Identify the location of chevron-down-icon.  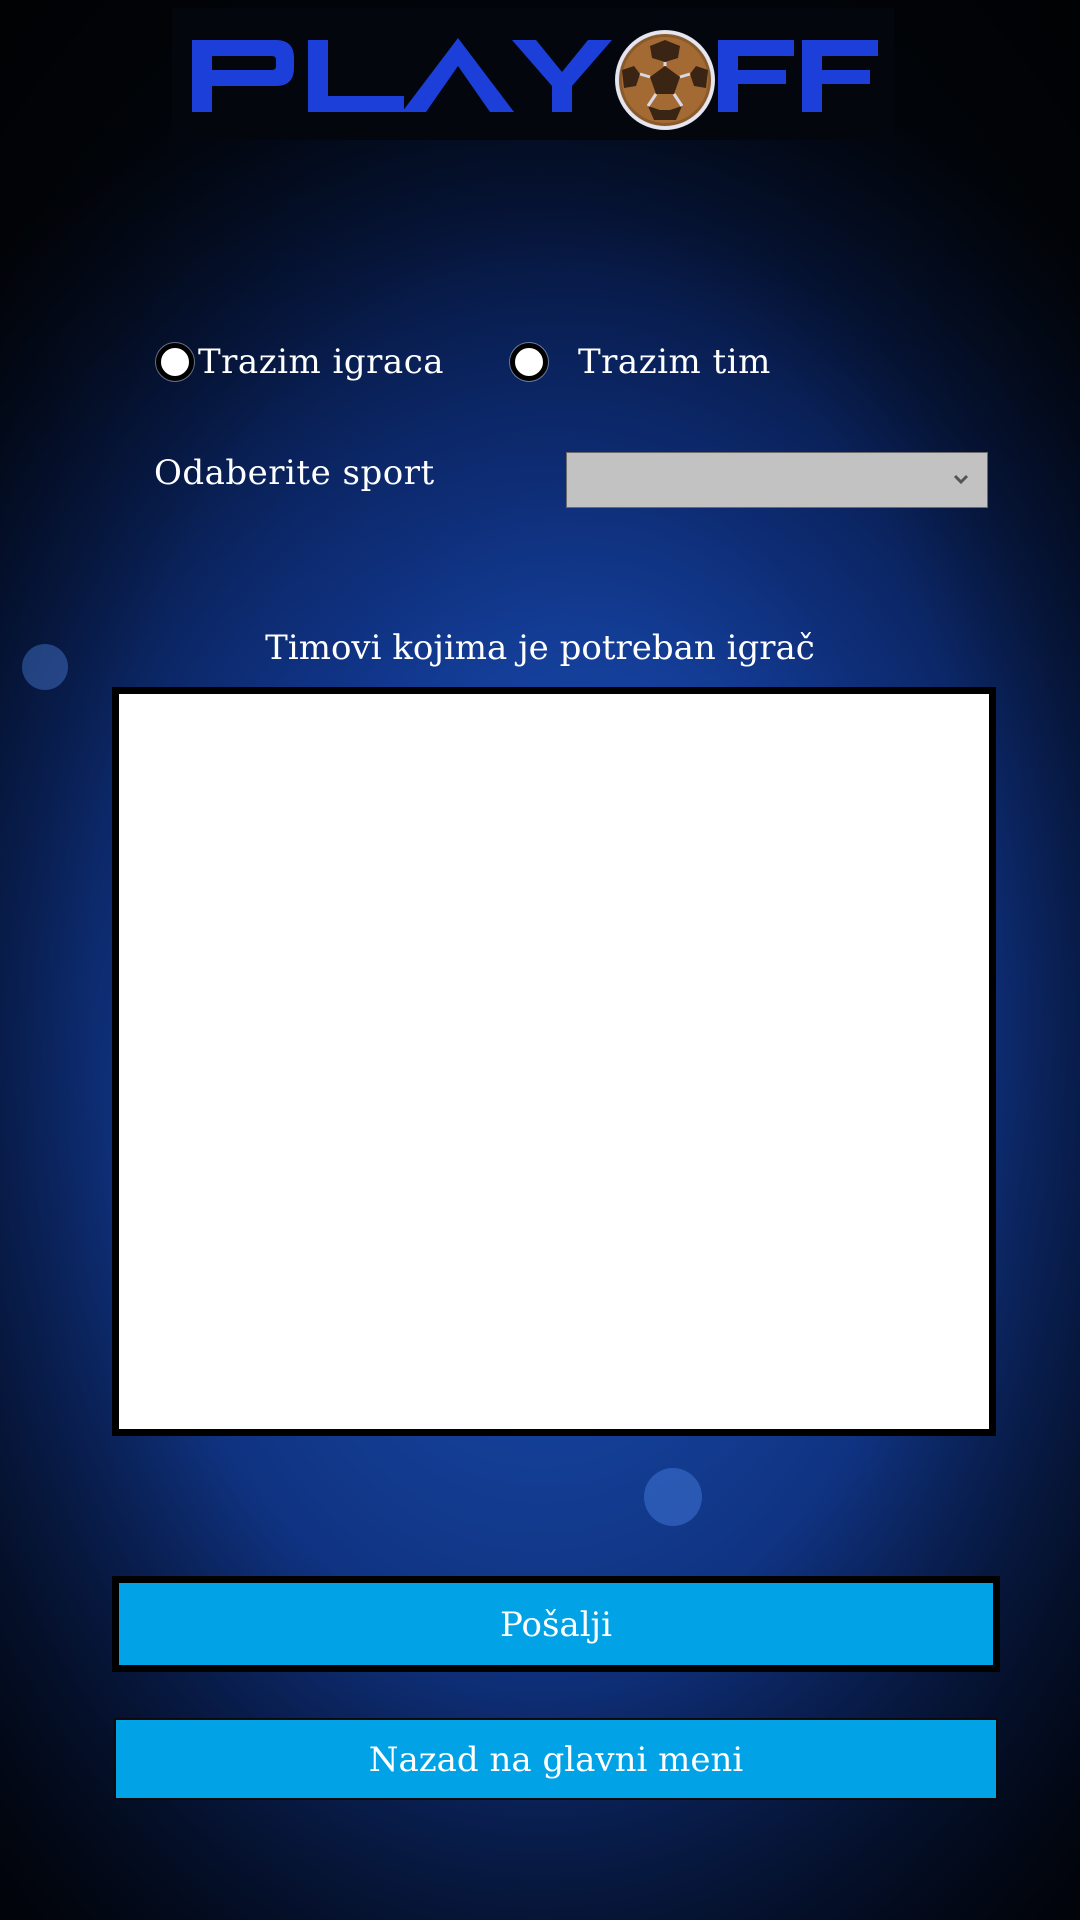
(961, 481).